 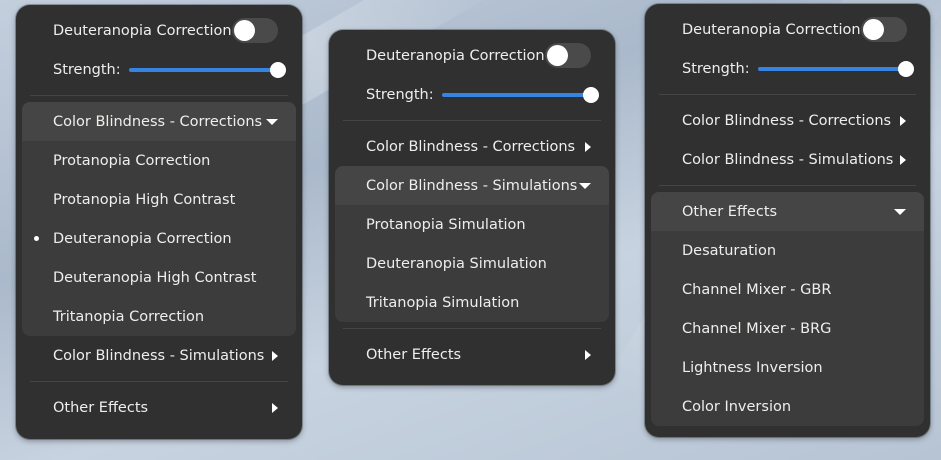 What do you see at coordinates (757, 289) in the screenshot?
I see `menu-item-label: Channel Mixer - GBR` at bounding box center [757, 289].